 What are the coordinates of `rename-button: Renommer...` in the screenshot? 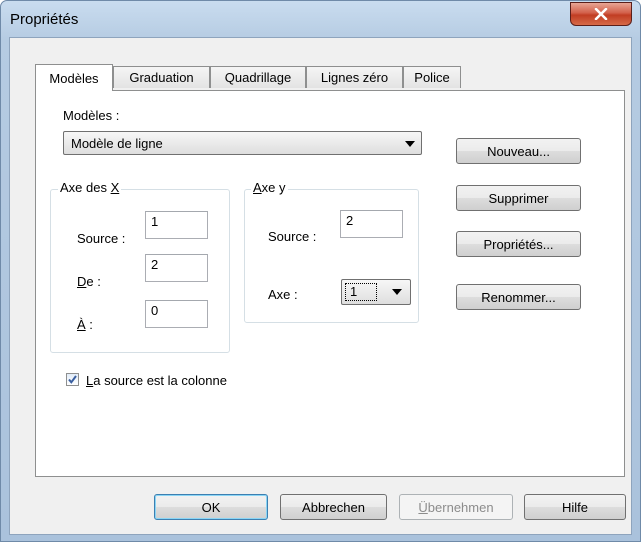 It's located at (518, 297).